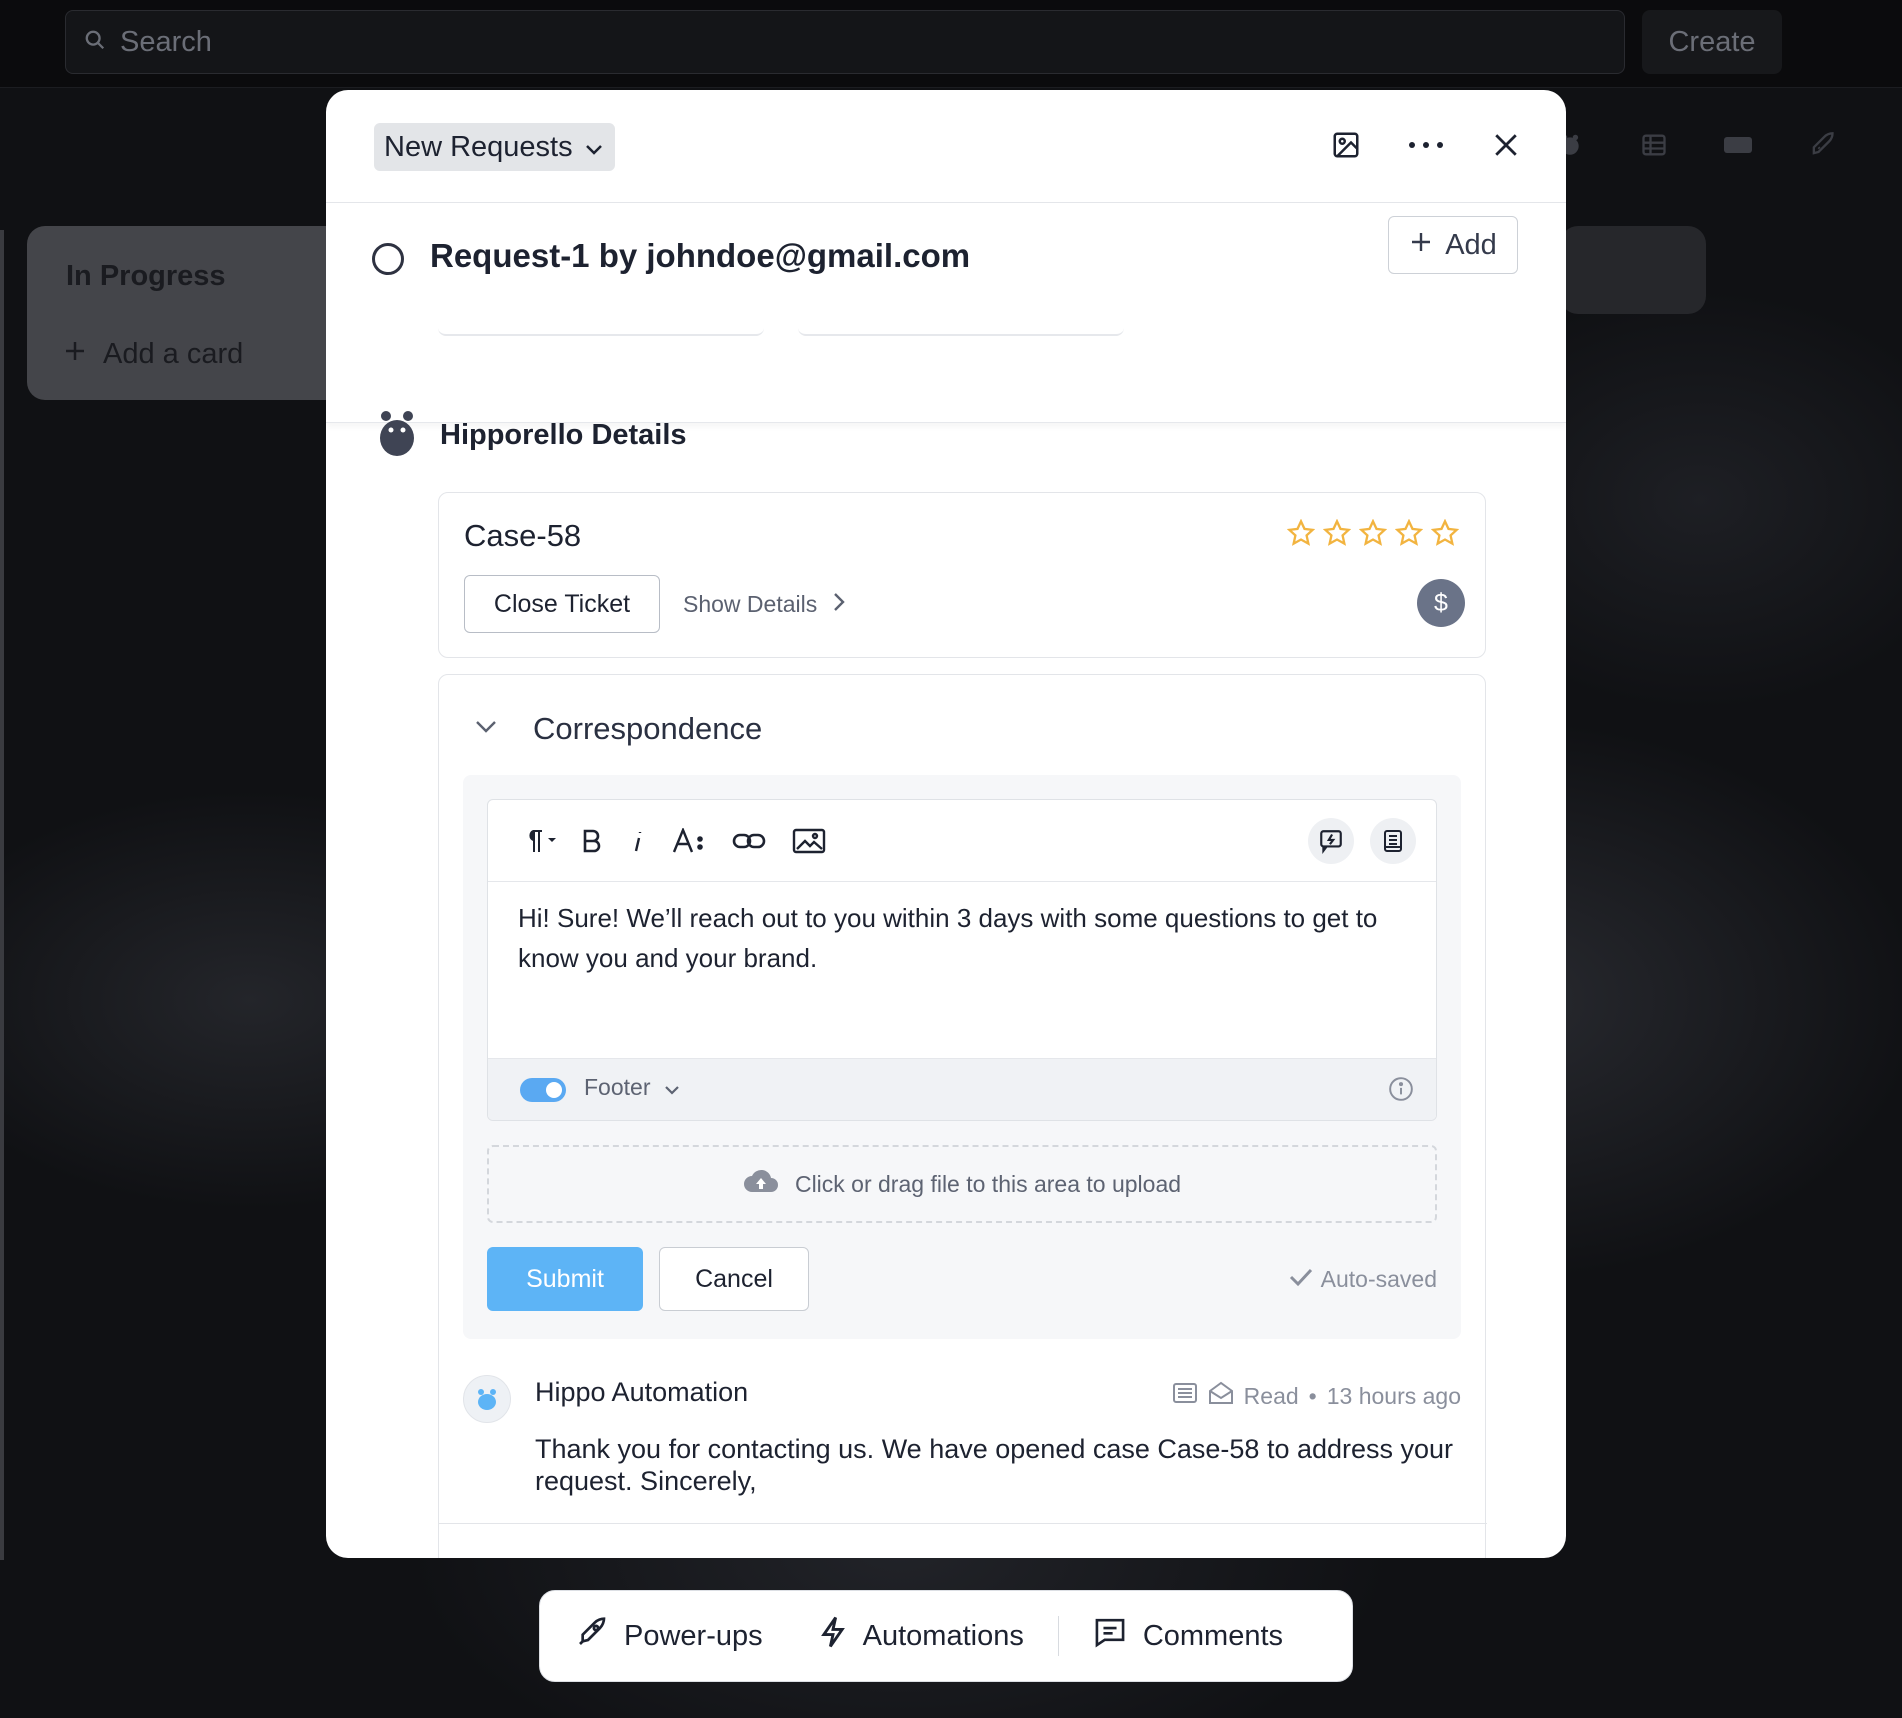 This screenshot has width=1902, height=1718. Describe the element at coordinates (1393, 1395) in the screenshot. I see `message-time: 13 hours ago` at that location.